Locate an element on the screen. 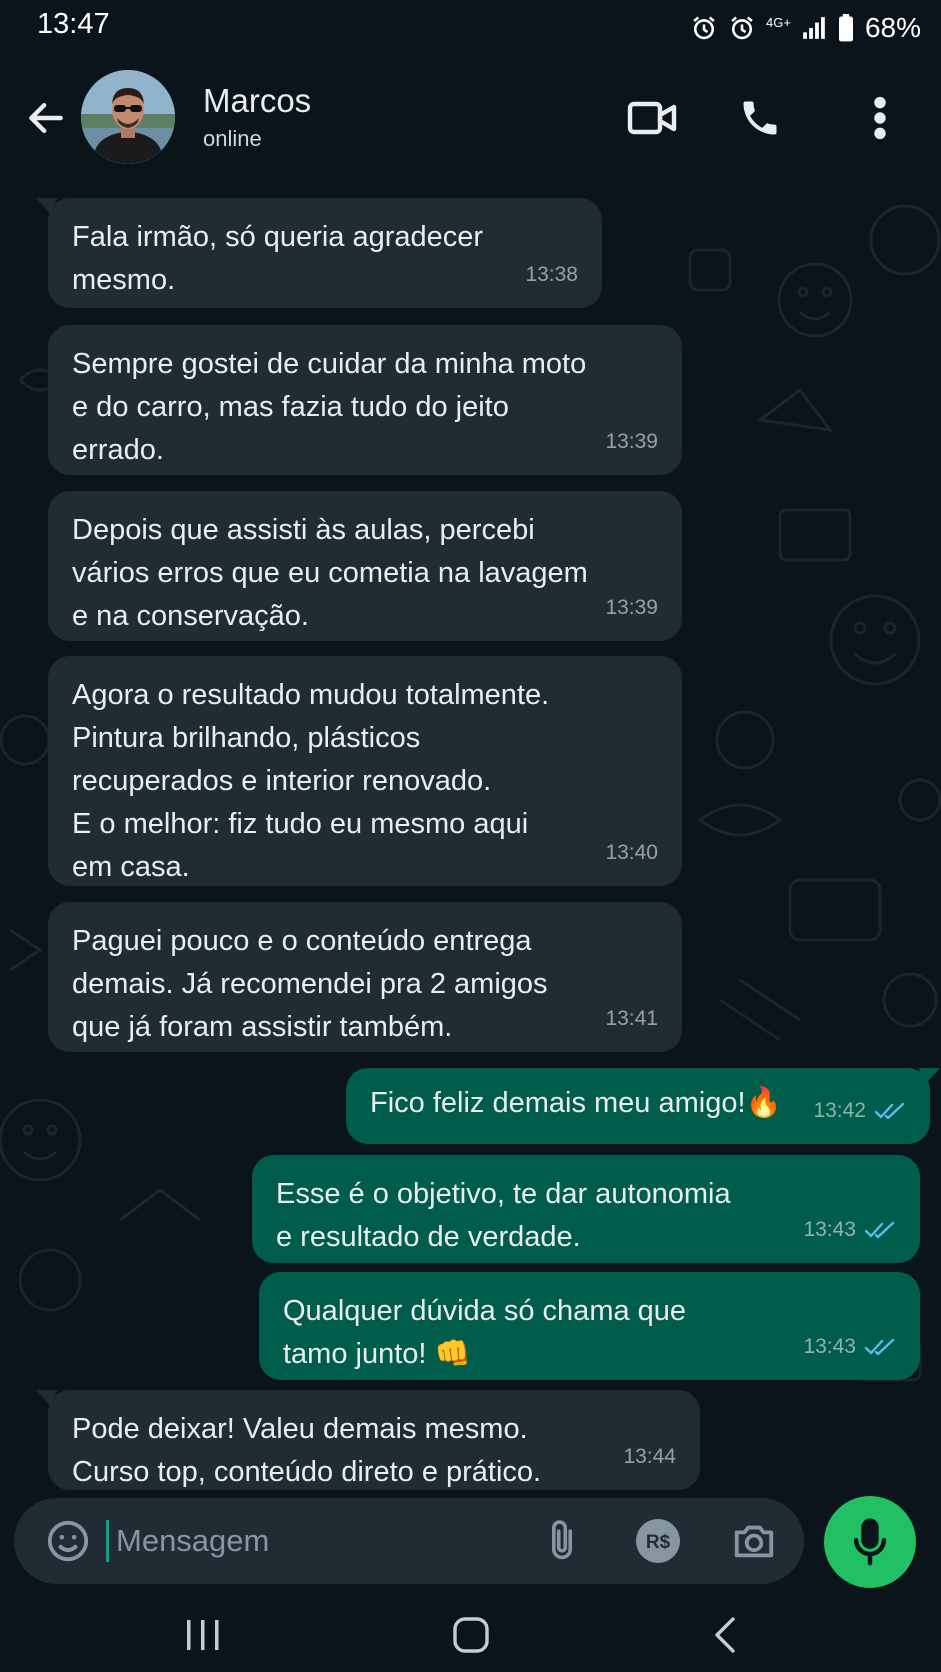 This screenshot has height=1672, width=941. message-input is located at coordinates (321, 1541).